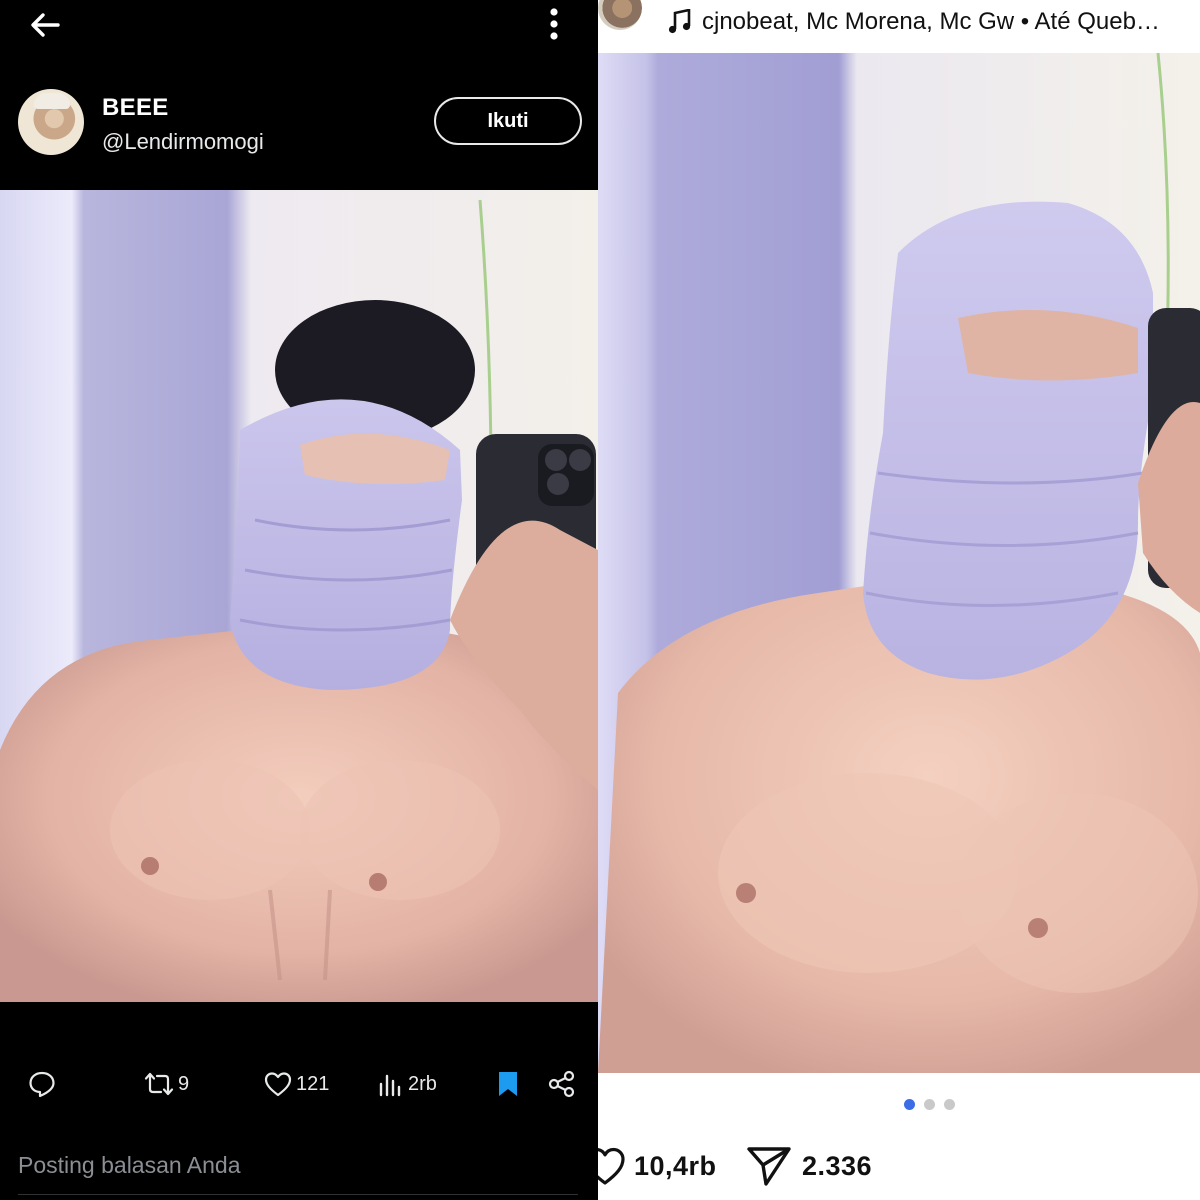  Describe the element at coordinates (298, 1165) in the screenshot. I see `reply-input: Posting balasan Anda` at that location.